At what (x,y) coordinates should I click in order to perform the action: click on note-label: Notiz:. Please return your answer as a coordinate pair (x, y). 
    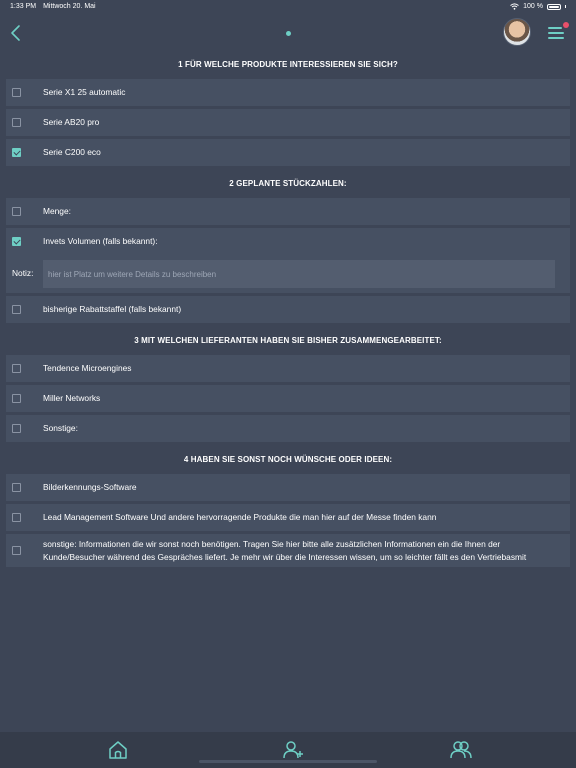
    Looking at the image, I should click on (23, 273).